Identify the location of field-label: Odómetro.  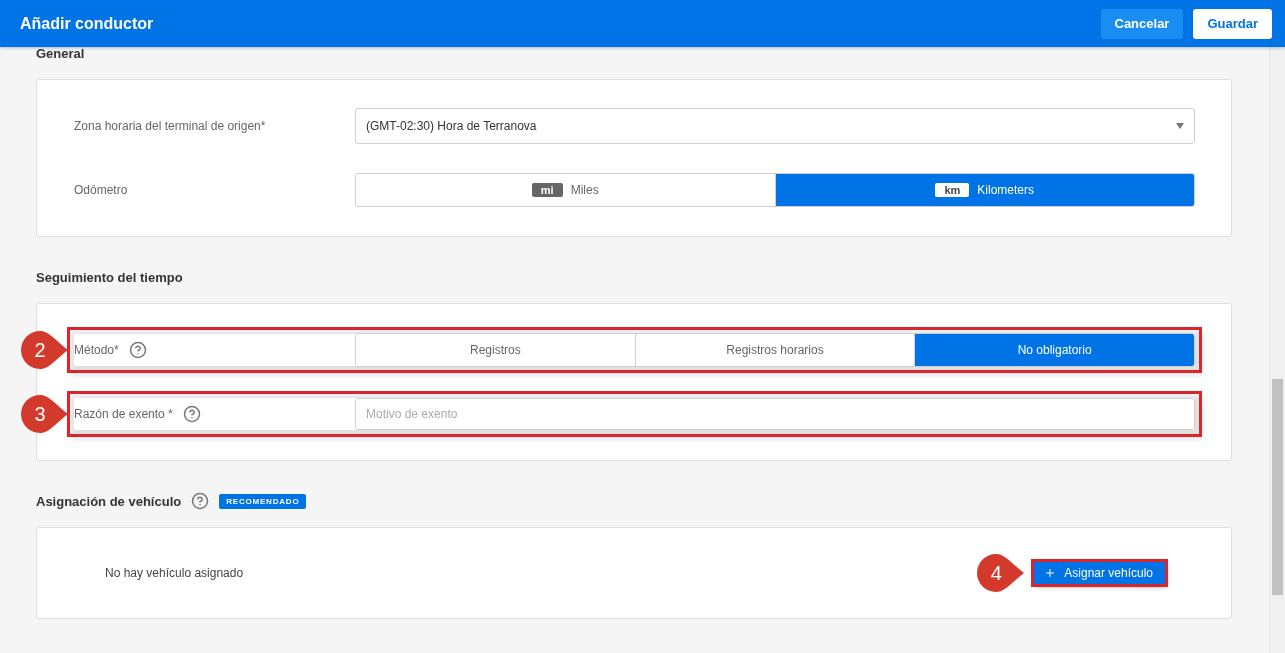
(101, 190).